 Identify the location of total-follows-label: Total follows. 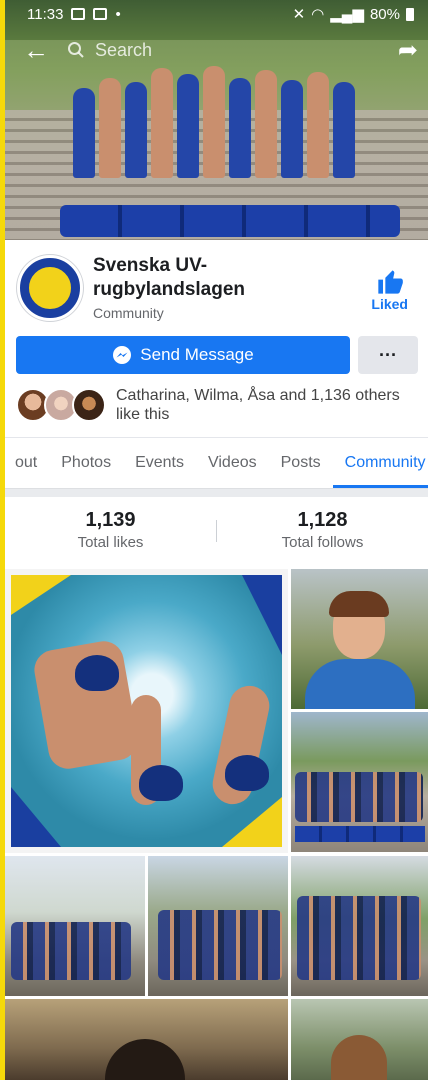
(322, 542).